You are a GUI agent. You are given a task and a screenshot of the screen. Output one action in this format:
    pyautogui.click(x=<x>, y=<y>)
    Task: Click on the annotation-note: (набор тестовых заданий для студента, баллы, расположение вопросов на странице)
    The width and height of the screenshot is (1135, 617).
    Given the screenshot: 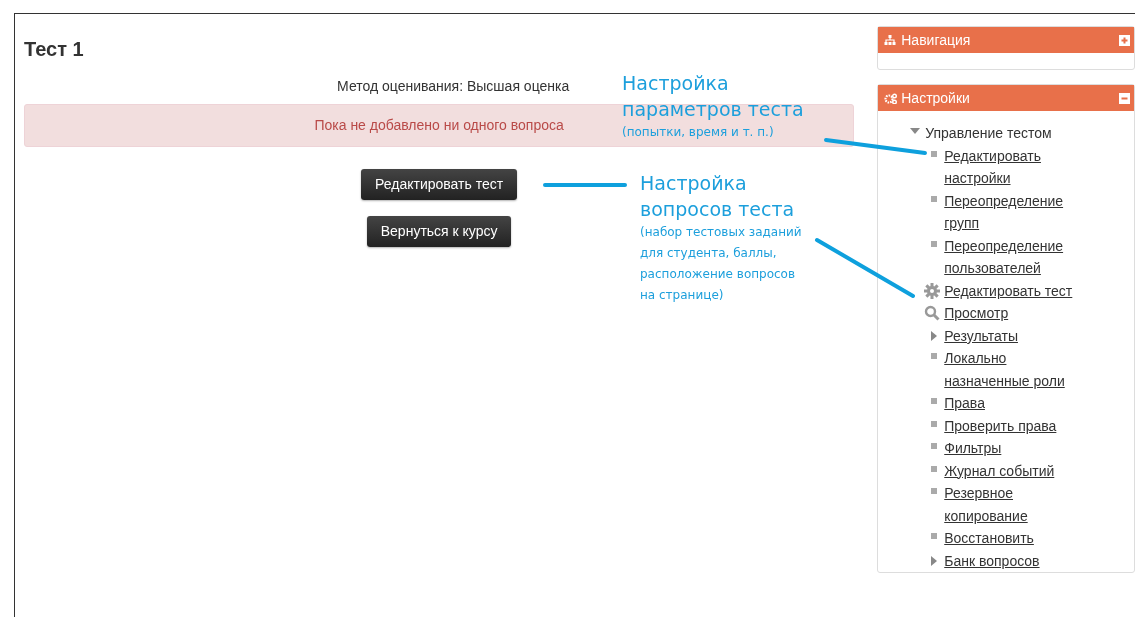 What is the action you would take?
    pyautogui.click(x=721, y=264)
    